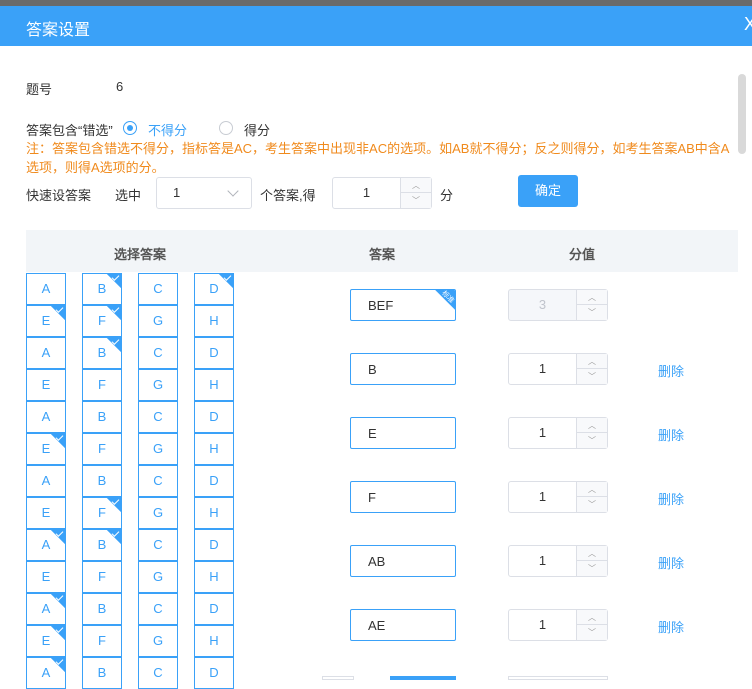 The image size is (752, 689). I want to click on radio-no-score, so click(130, 128).